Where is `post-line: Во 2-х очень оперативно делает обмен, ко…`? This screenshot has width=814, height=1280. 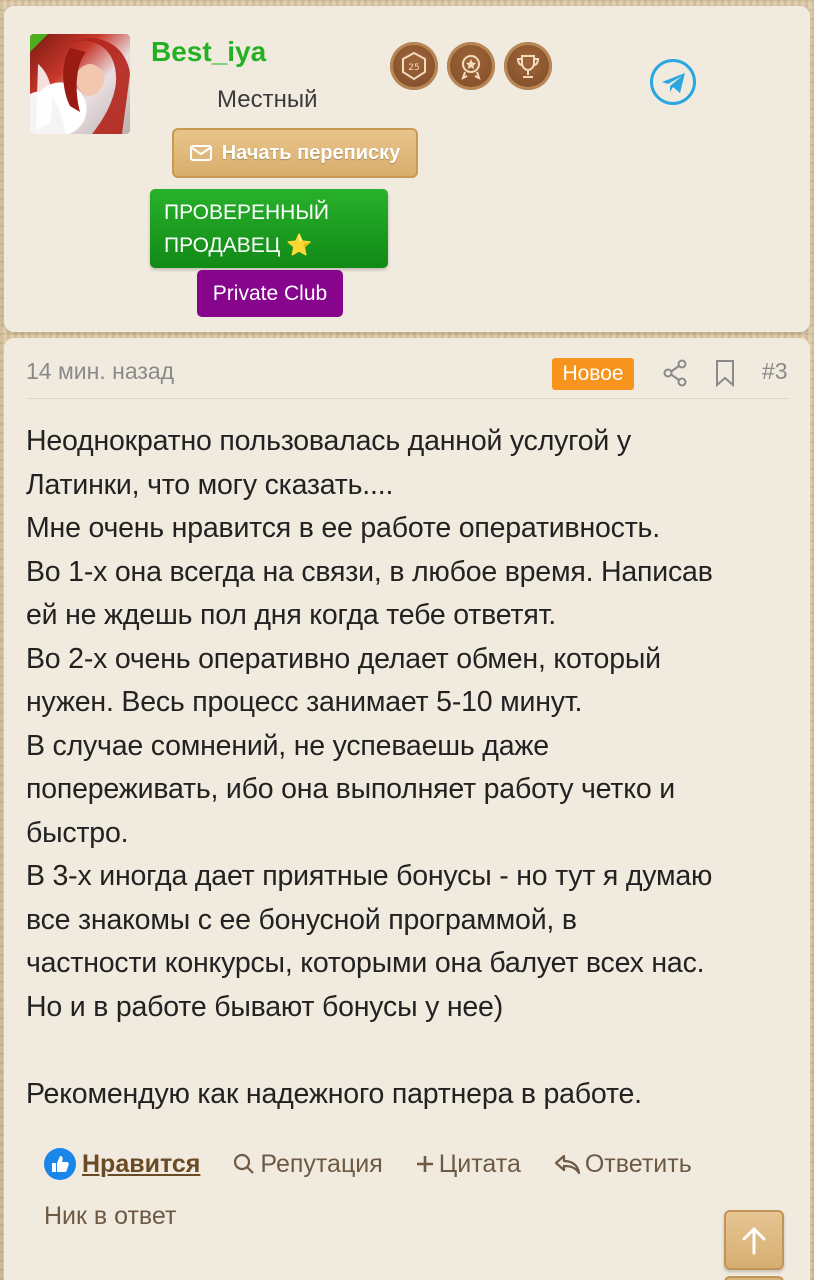 post-line: Во 2-х очень оперативно делает обмен, ко… is located at coordinates (343, 658).